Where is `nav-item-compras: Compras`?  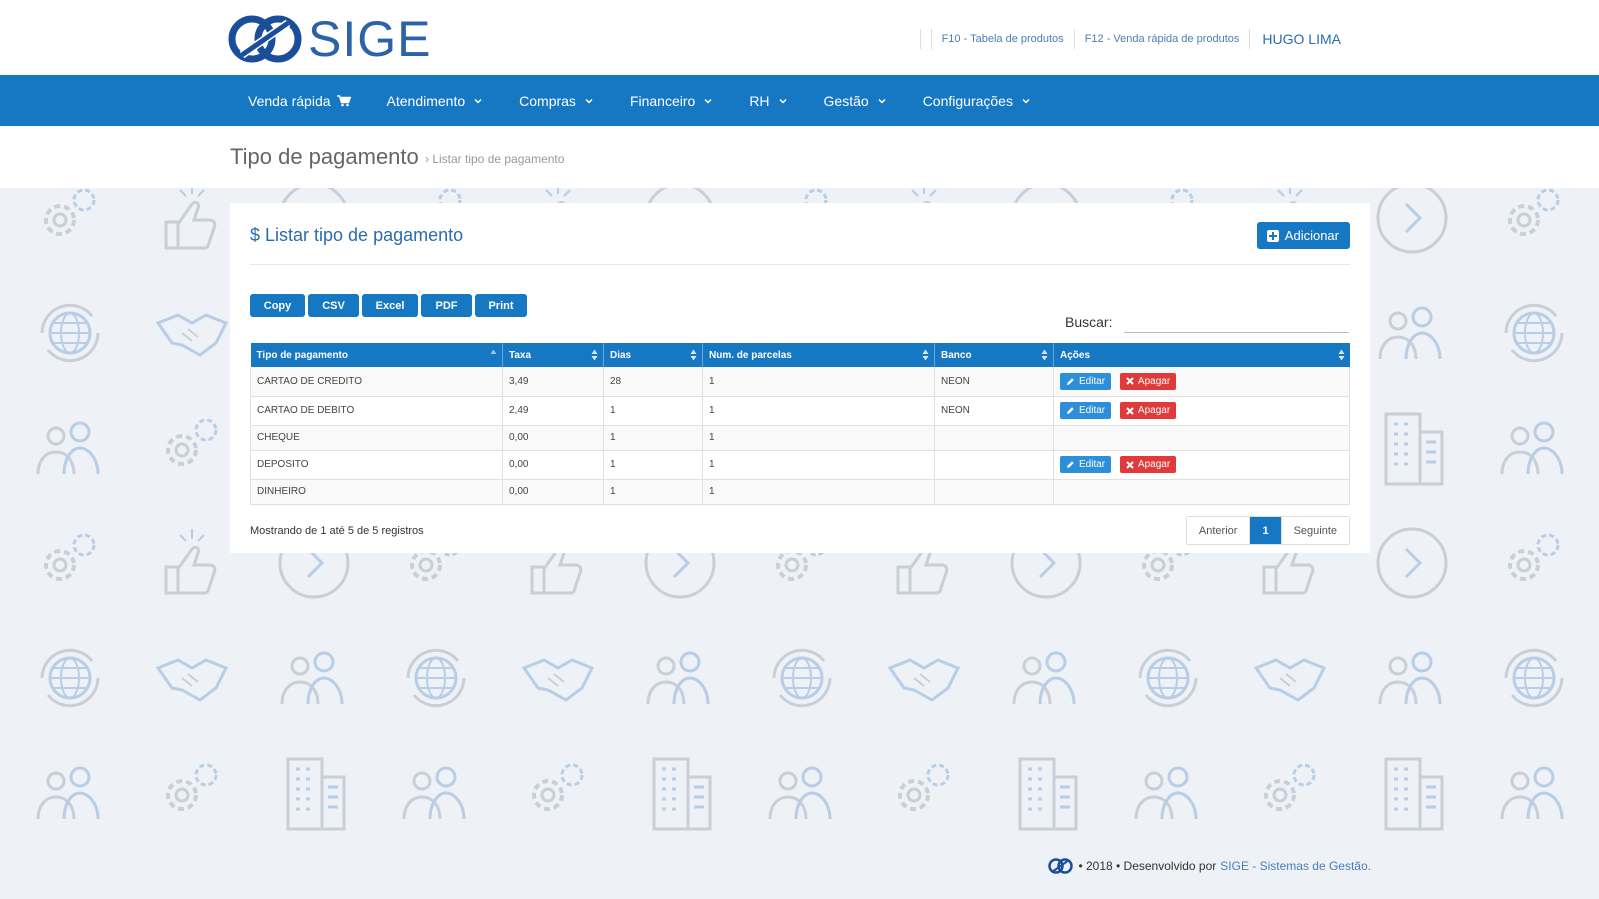
nav-item-compras: Compras is located at coordinates (556, 100).